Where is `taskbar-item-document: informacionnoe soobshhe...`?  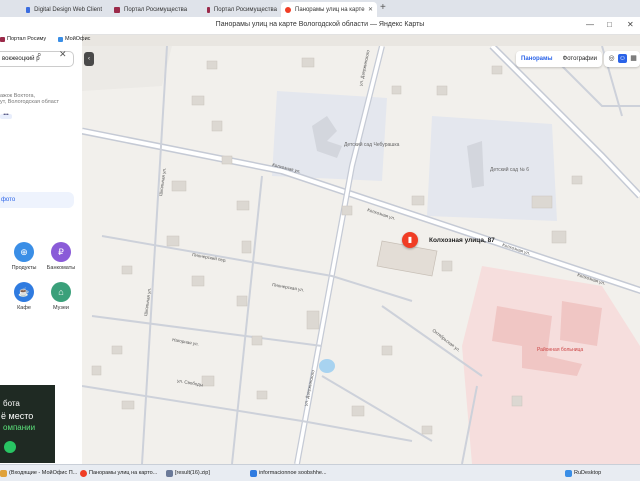 taskbar-item-document: informacionnoe soobshhe... is located at coordinates (288, 473).